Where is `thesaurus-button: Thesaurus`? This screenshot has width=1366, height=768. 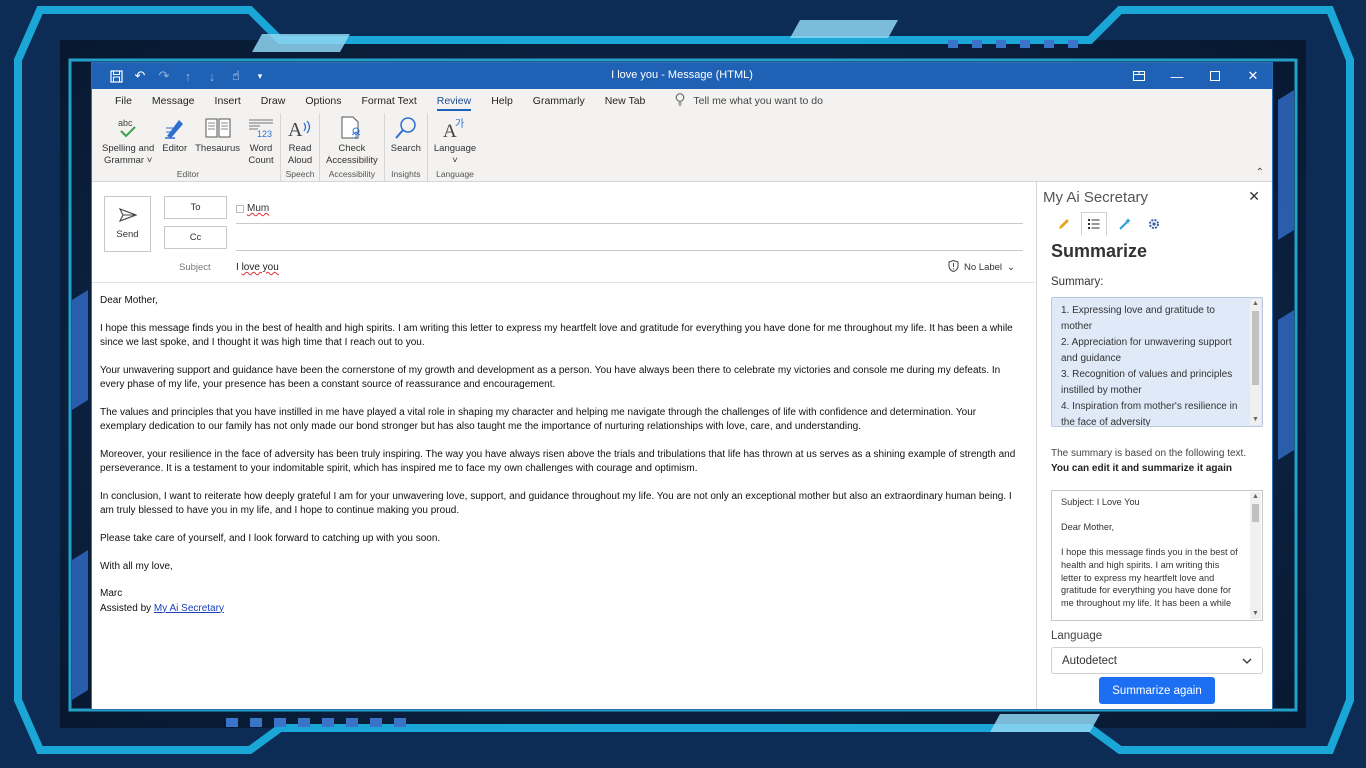 thesaurus-button: Thesaurus is located at coordinates (217, 140).